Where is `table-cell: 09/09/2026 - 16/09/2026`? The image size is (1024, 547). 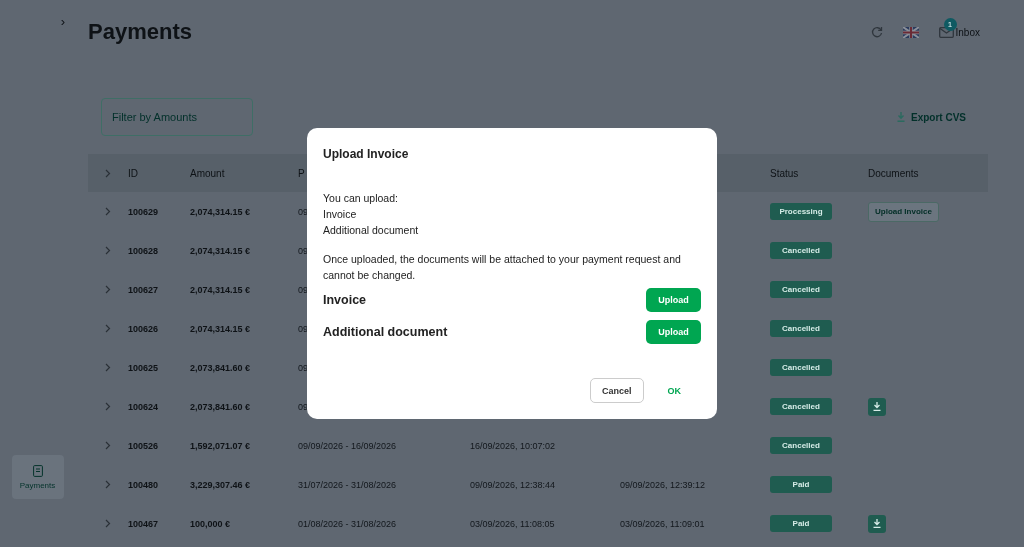 table-cell: 09/09/2026 - 16/09/2026 is located at coordinates (347, 445).